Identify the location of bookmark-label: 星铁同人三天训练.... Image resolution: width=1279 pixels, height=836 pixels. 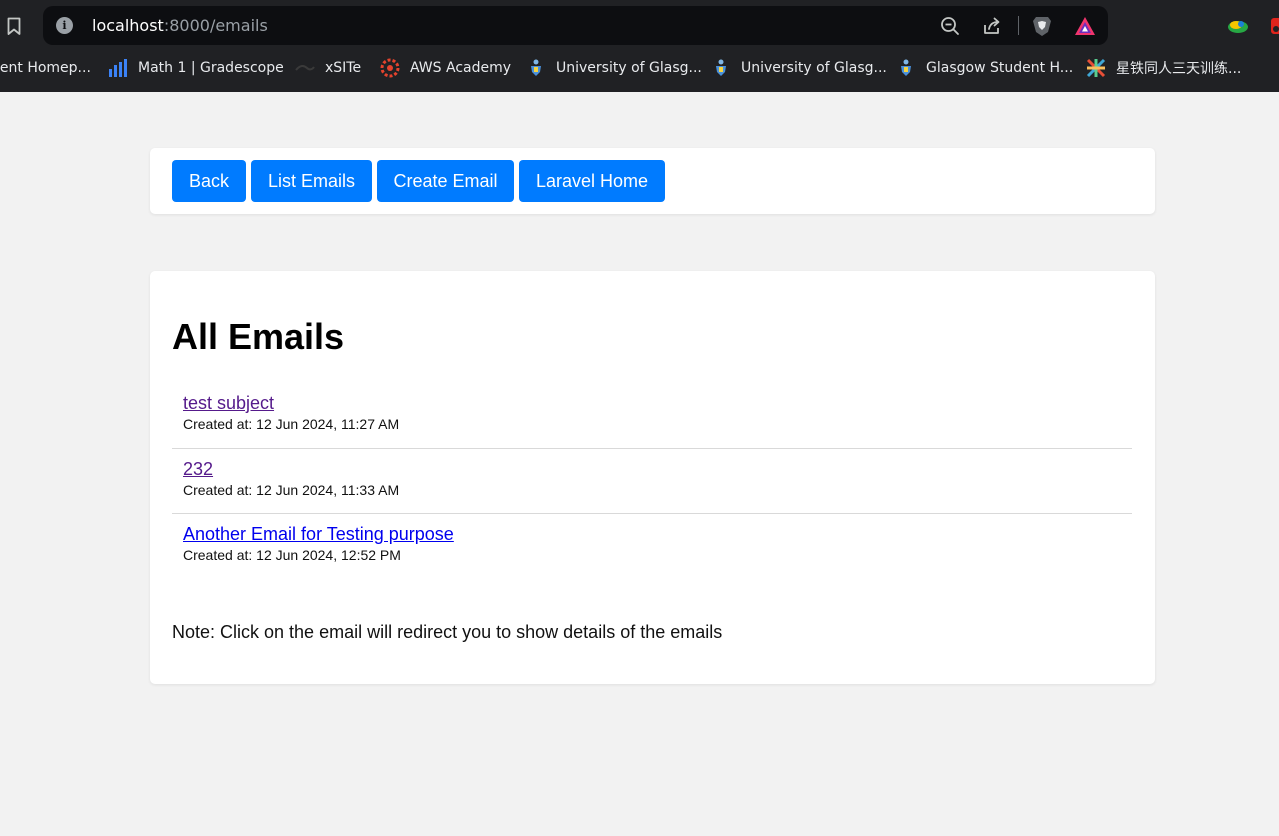
(1179, 69).